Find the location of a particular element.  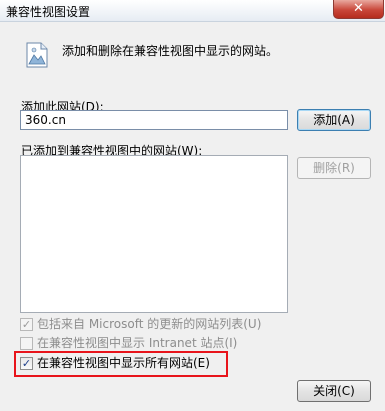

window-title: 兼容性视图设置 is located at coordinates (48, 12).